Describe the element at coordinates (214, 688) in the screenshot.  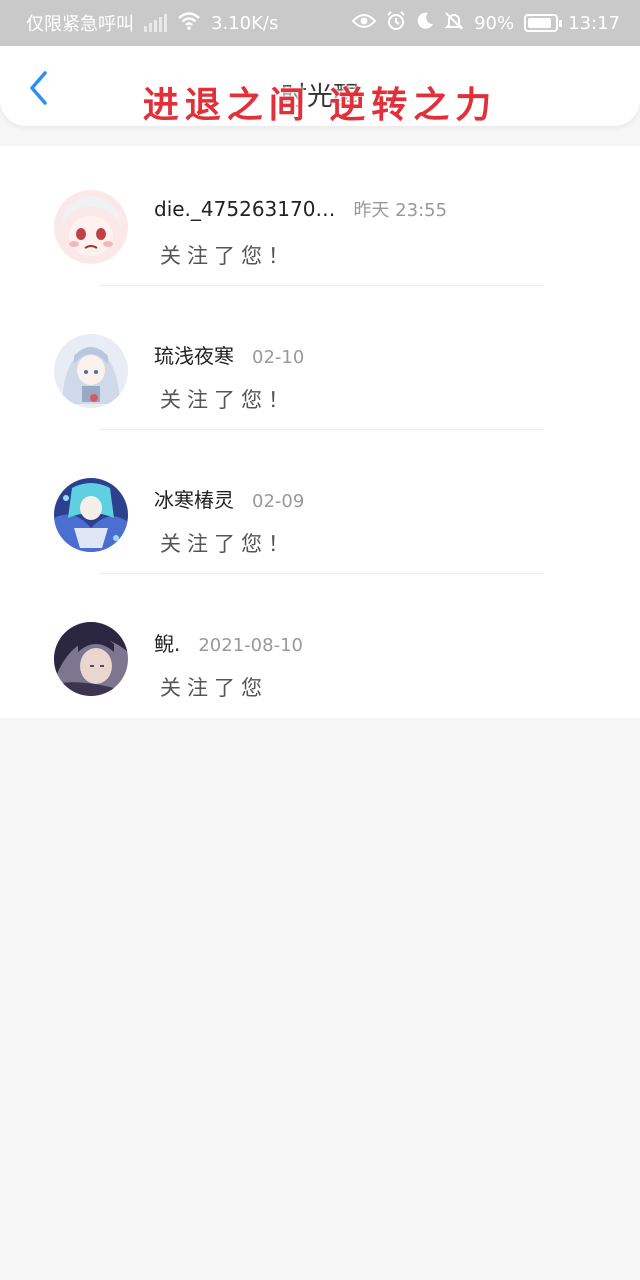
I see `action-text: 关注了您` at that location.